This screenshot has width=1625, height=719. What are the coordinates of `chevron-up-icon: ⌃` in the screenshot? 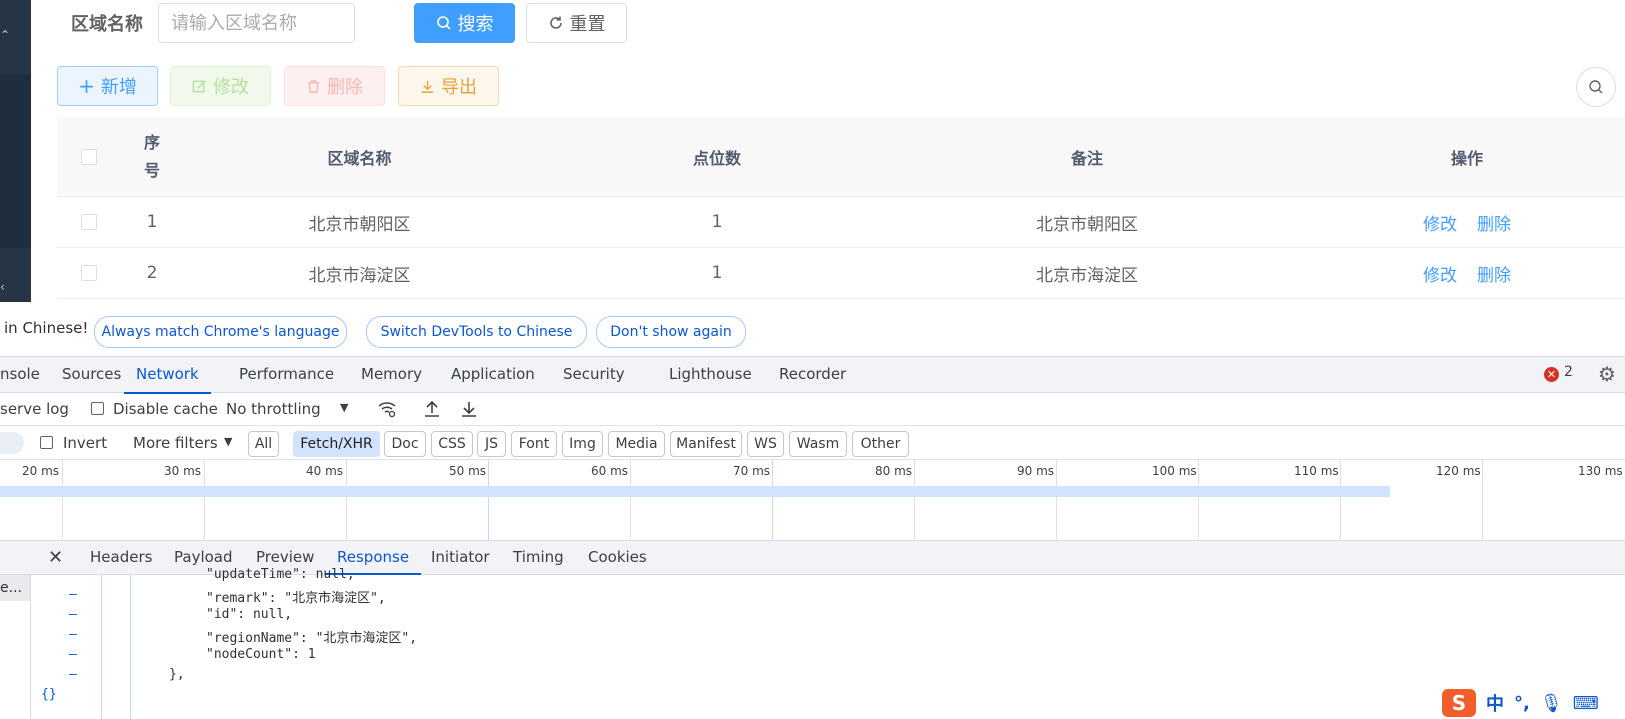 It's located at (5, 35).